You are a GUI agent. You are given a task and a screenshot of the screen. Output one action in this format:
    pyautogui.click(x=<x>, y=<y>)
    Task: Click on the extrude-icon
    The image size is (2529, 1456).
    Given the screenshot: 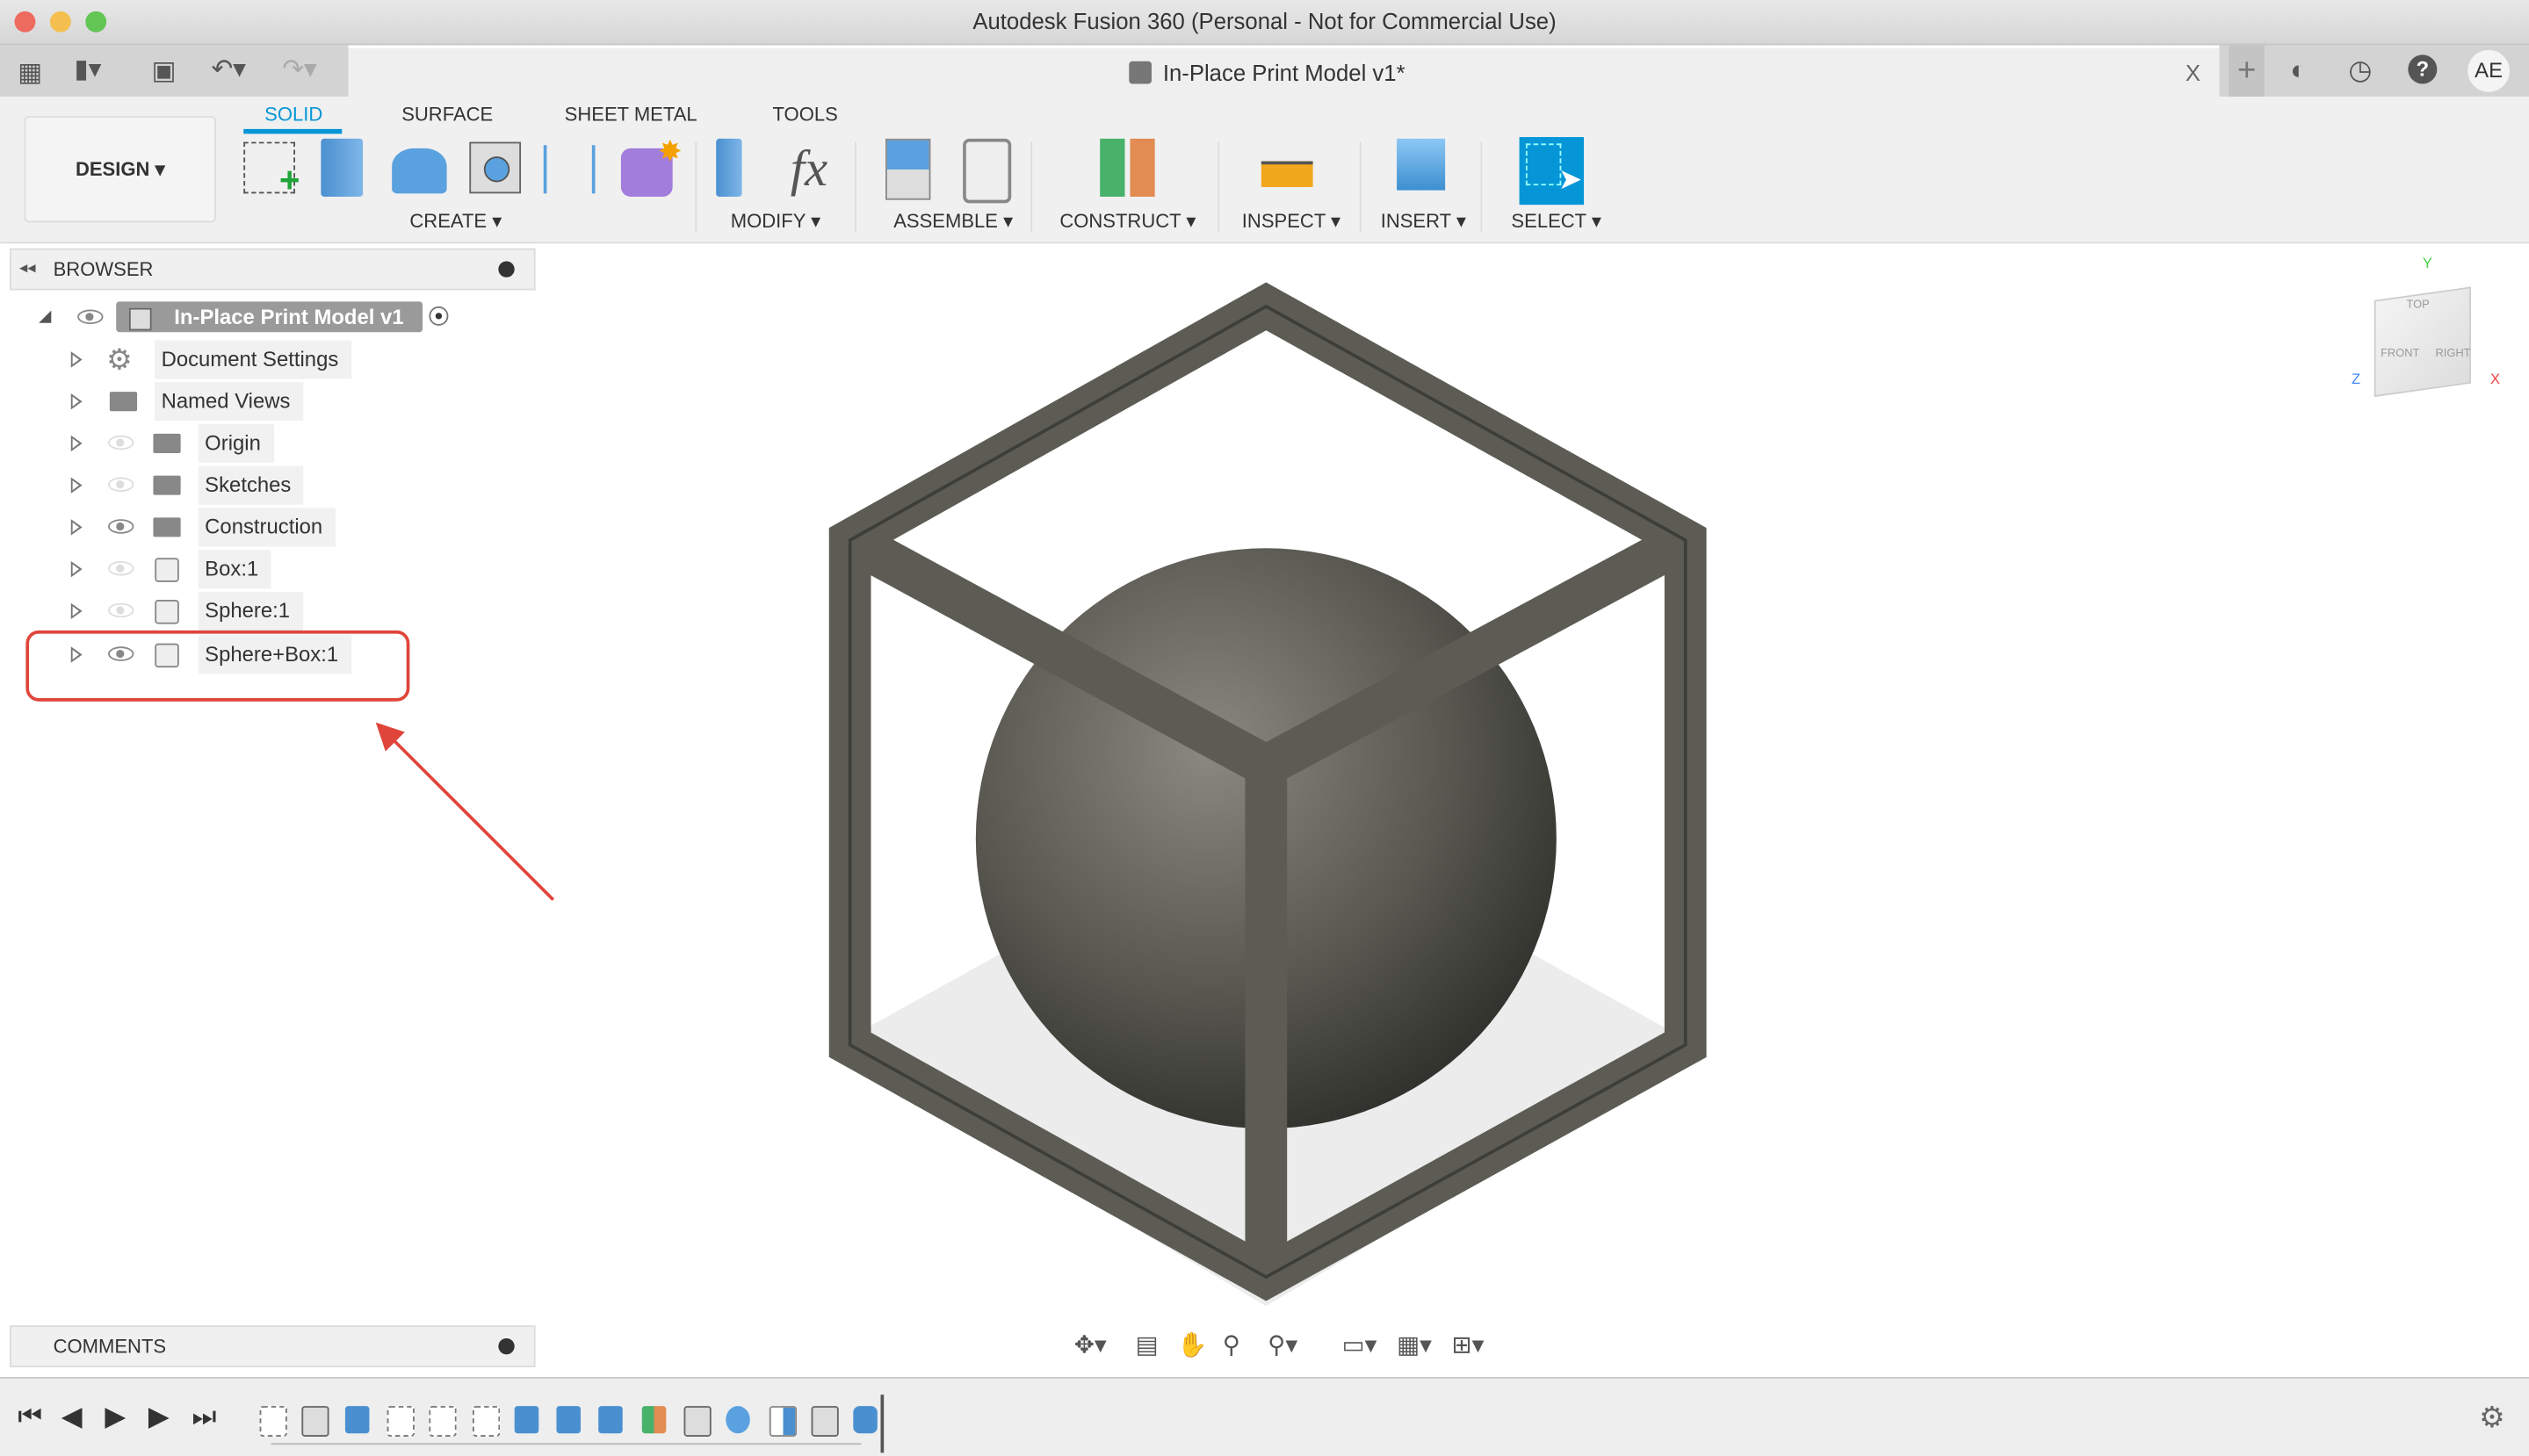 What is the action you would take?
    pyautogui.click(x=342, y=168)
    